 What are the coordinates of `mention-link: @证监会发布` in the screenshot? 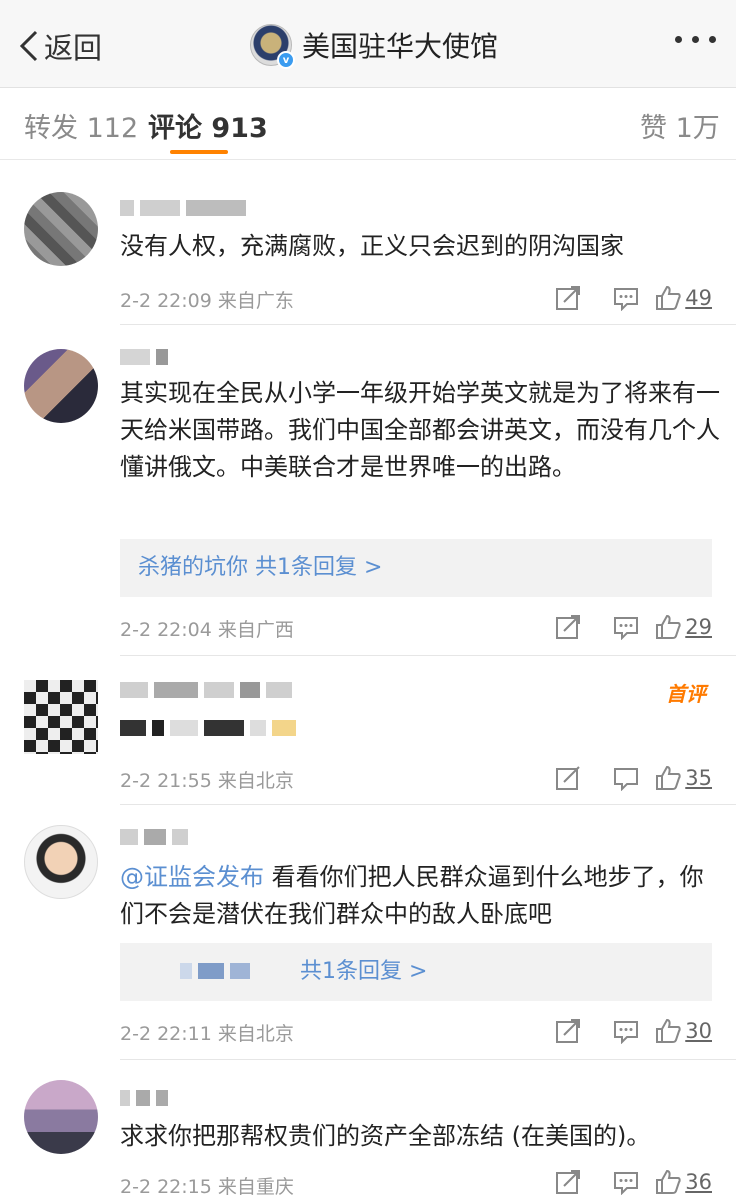 It's located at (192, 877).